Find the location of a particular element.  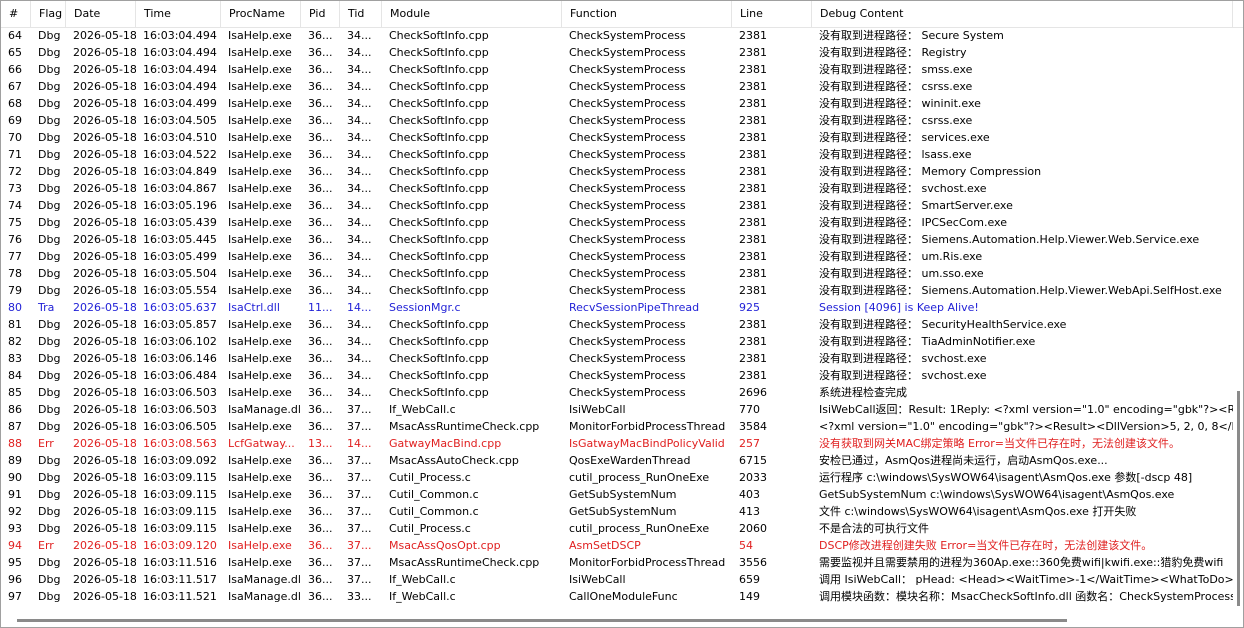

cell-debug-content: 没有取到进程路径： Memory Compression is located at coordinates (930, 171).